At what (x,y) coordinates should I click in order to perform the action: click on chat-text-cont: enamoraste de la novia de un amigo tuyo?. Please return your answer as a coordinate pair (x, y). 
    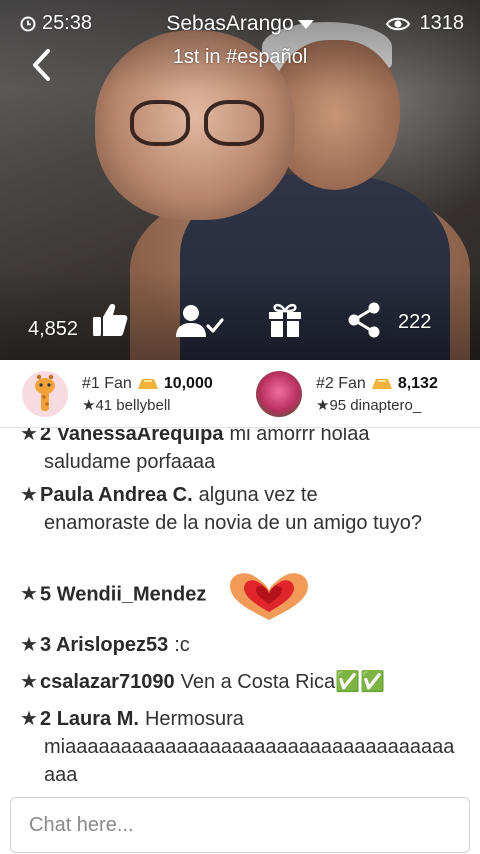
    Looking at the image, I should click on (233, 523).